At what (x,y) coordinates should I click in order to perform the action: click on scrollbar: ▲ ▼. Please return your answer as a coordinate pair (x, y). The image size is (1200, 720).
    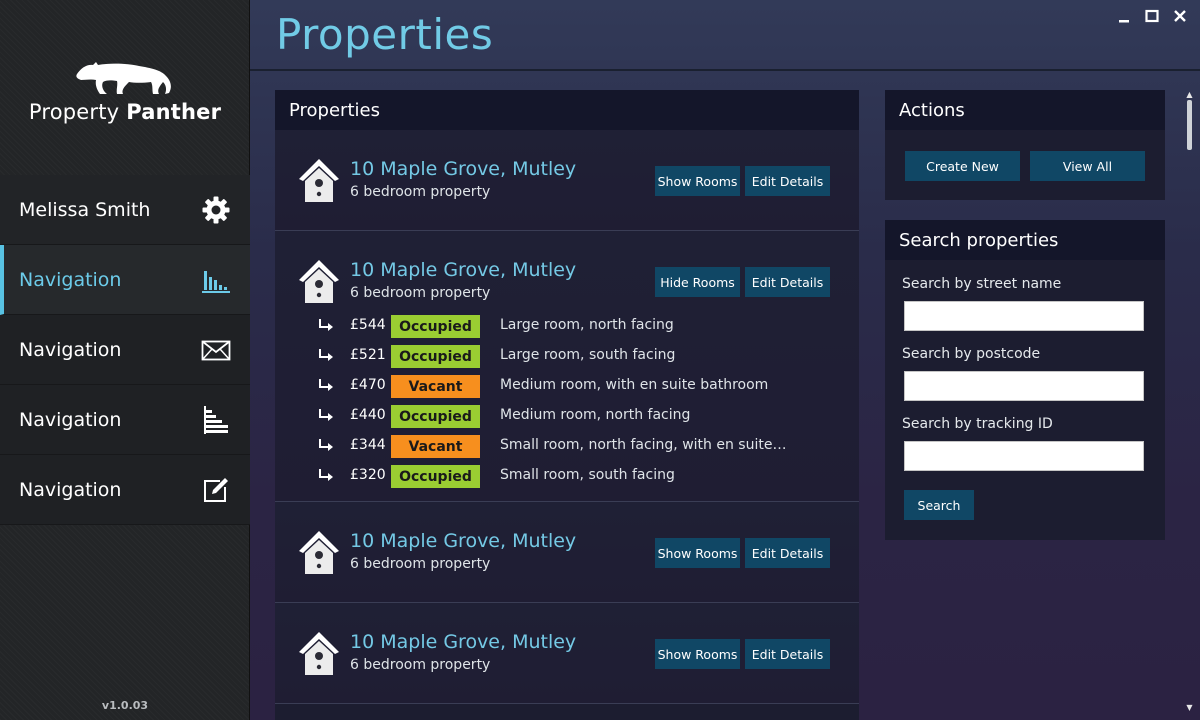
    Looking at the image, I should click on (1189, 401).